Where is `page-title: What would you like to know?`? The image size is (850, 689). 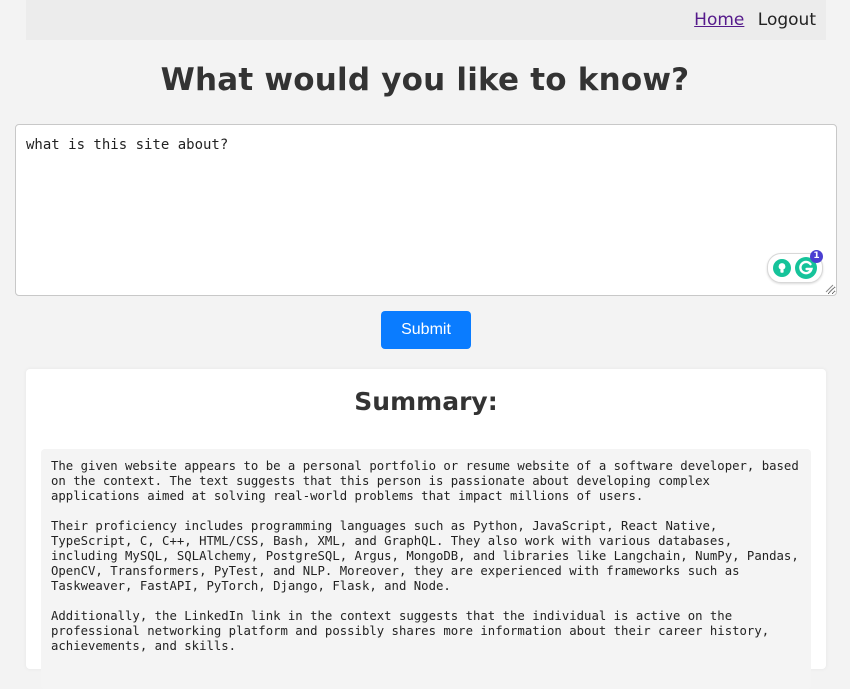
page-title: What would you like to know? is located at coordinates (425, 80).